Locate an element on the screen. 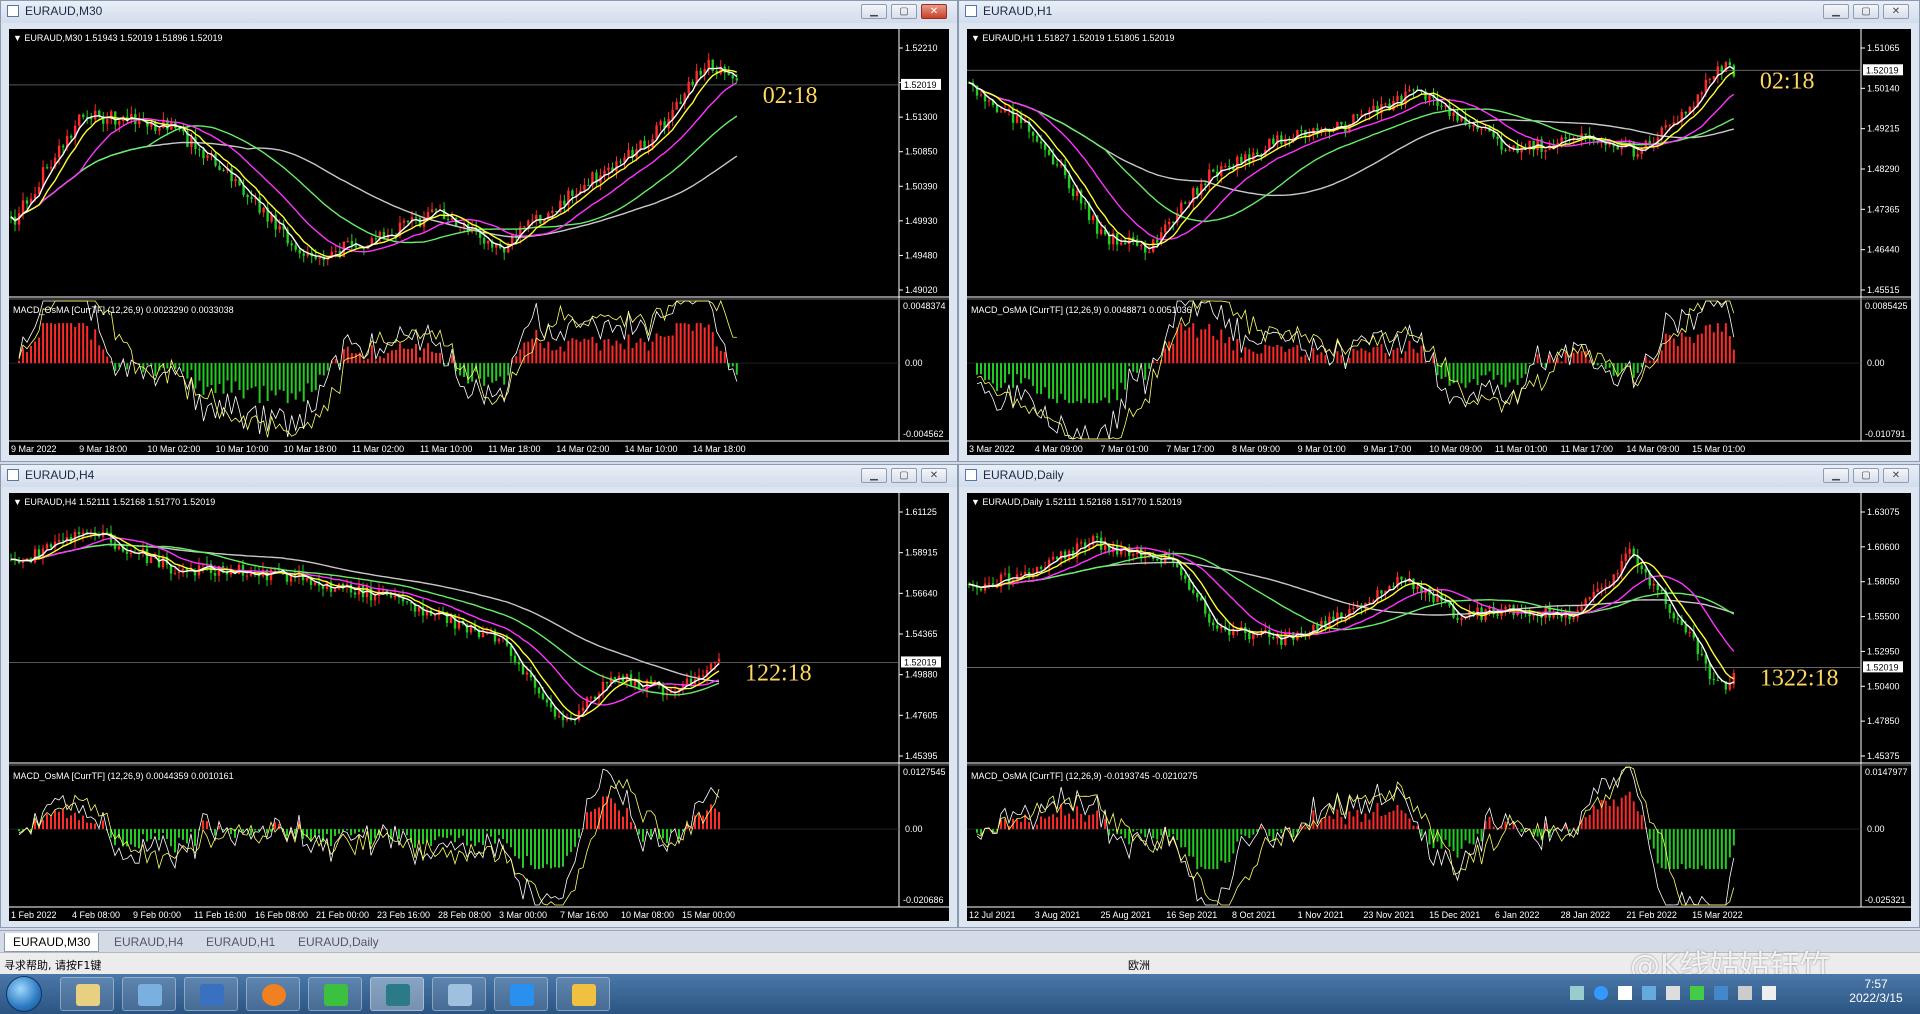  tray-wechat-icon is located at coordinates (1697, 993).